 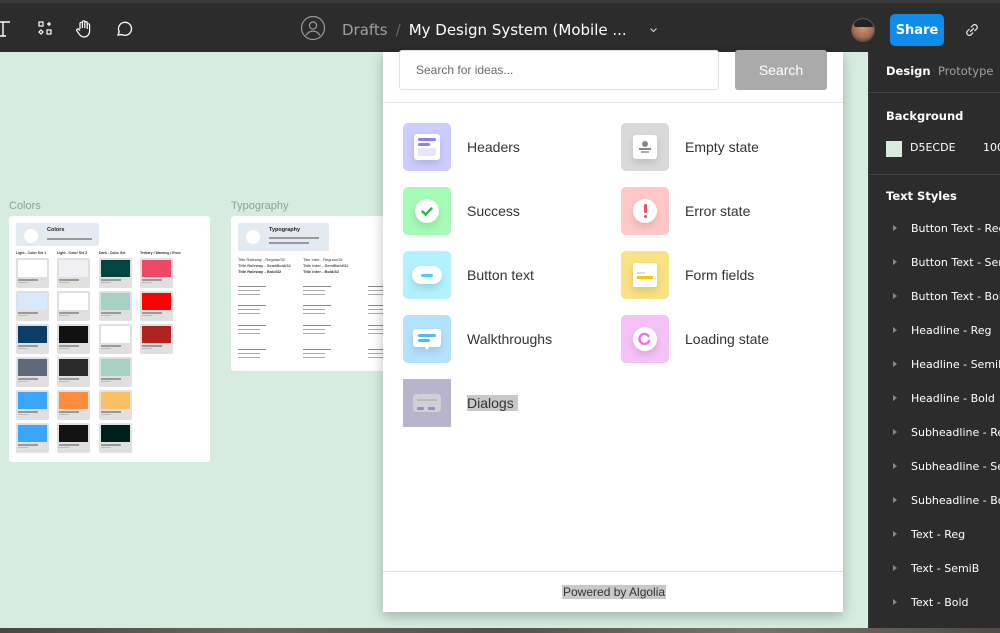 What do you see at coordinates (69, 239) in the screenshot?
I see `colors-header-subtitle` at bounding box center [69, 239].